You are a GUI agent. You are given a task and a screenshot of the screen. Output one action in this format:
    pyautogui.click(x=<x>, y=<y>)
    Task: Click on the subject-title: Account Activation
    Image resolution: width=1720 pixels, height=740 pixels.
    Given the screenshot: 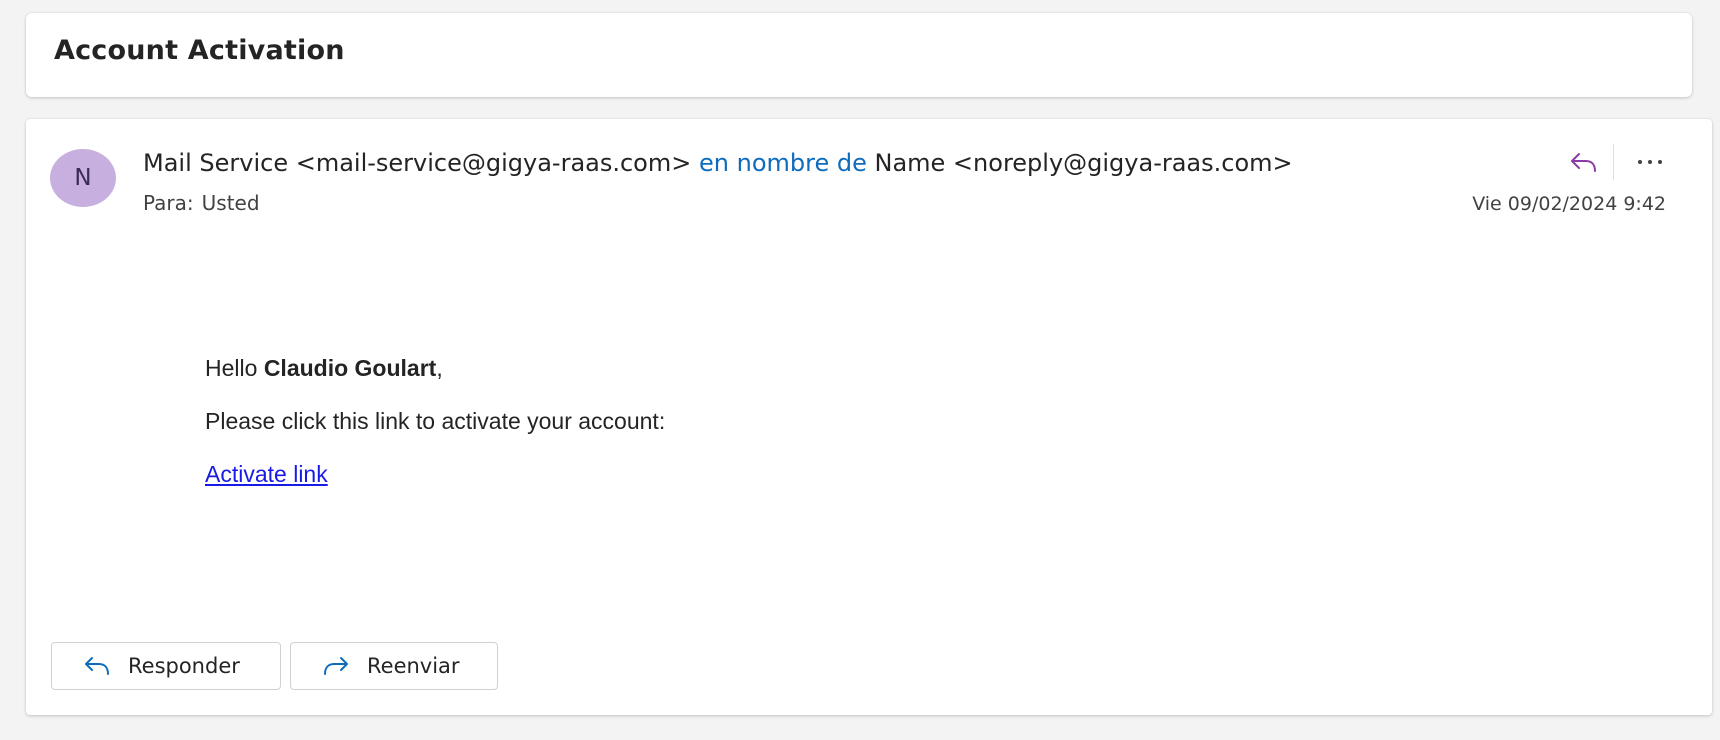 What is the action you would take?
    pyautogui.click(x=199, y=50)
    